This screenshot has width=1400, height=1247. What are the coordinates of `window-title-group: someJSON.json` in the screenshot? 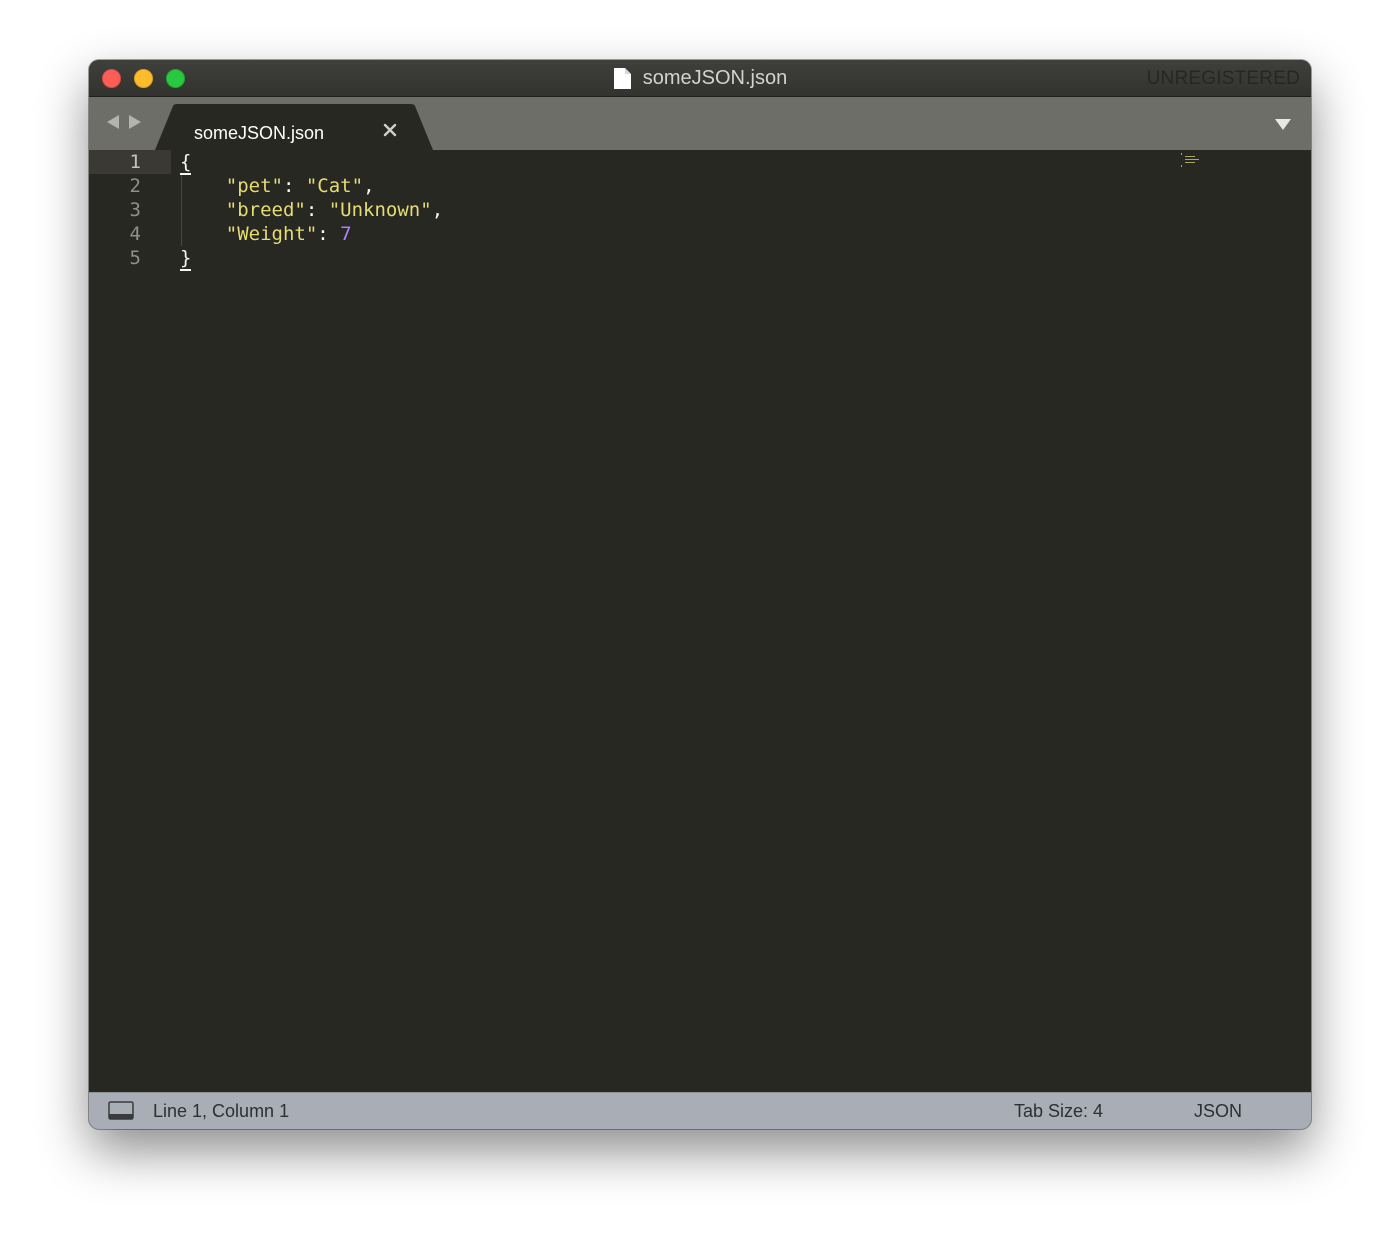 It's located at (700, 78).